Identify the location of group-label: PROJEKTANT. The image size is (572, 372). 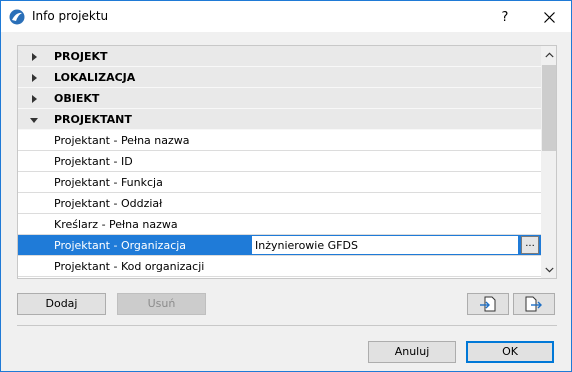
(93, 119).